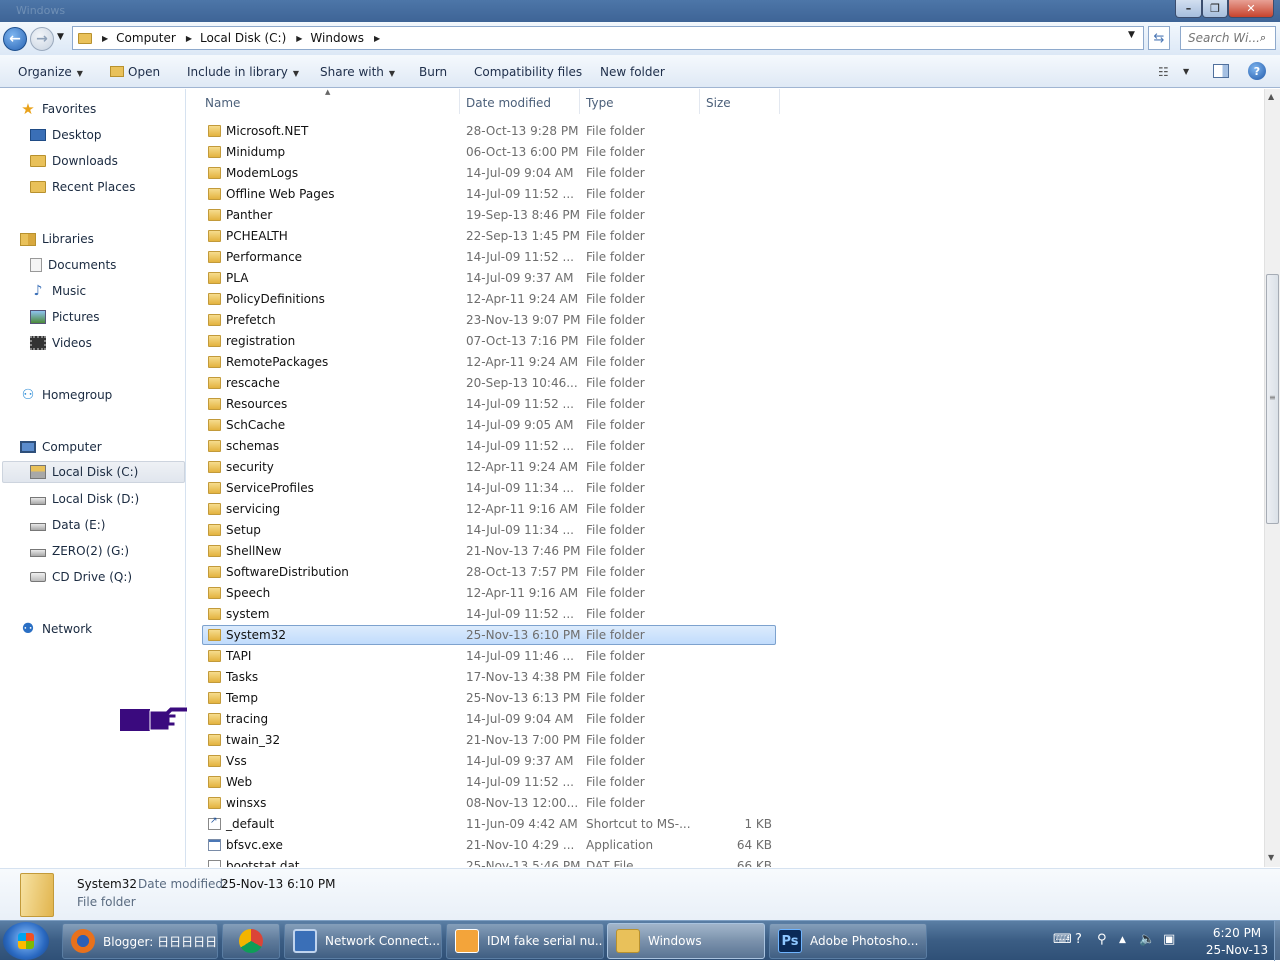 Image resolution: width=1280 pixels, height=961 pixels. What do you see at coordinates (66, 395) in the screenshot?
I see `nav-homegroup: ⚇ Homegroup` at bounding box center [66, 395].